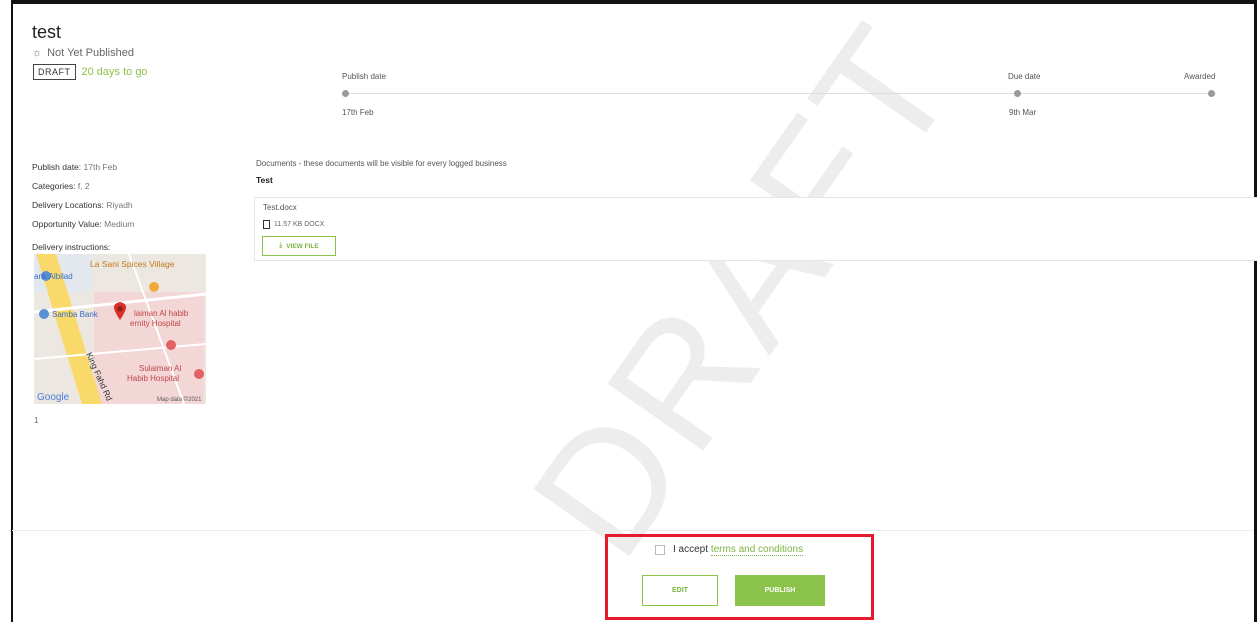 This screenshot has width=1257, height=622. I want to click on accept-text-wrap: I accept terms and conditions, so click(738, 550).